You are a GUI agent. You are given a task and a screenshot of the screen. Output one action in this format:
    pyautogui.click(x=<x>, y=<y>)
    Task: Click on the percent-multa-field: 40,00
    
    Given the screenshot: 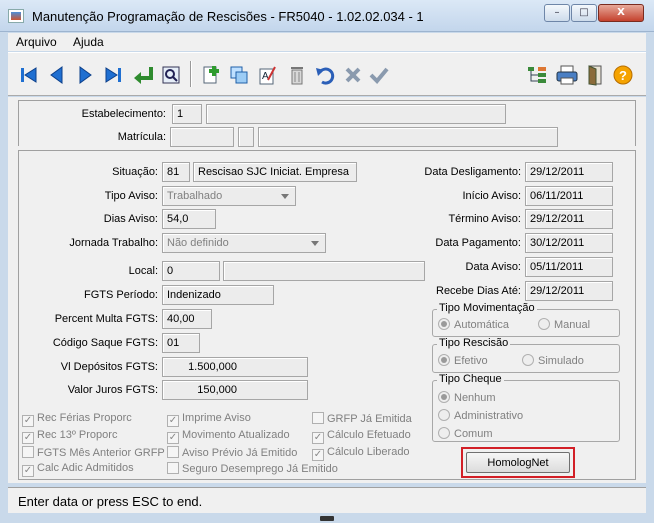 What is the action you would take?
    pyautogui.click(x=187, y=319)
    